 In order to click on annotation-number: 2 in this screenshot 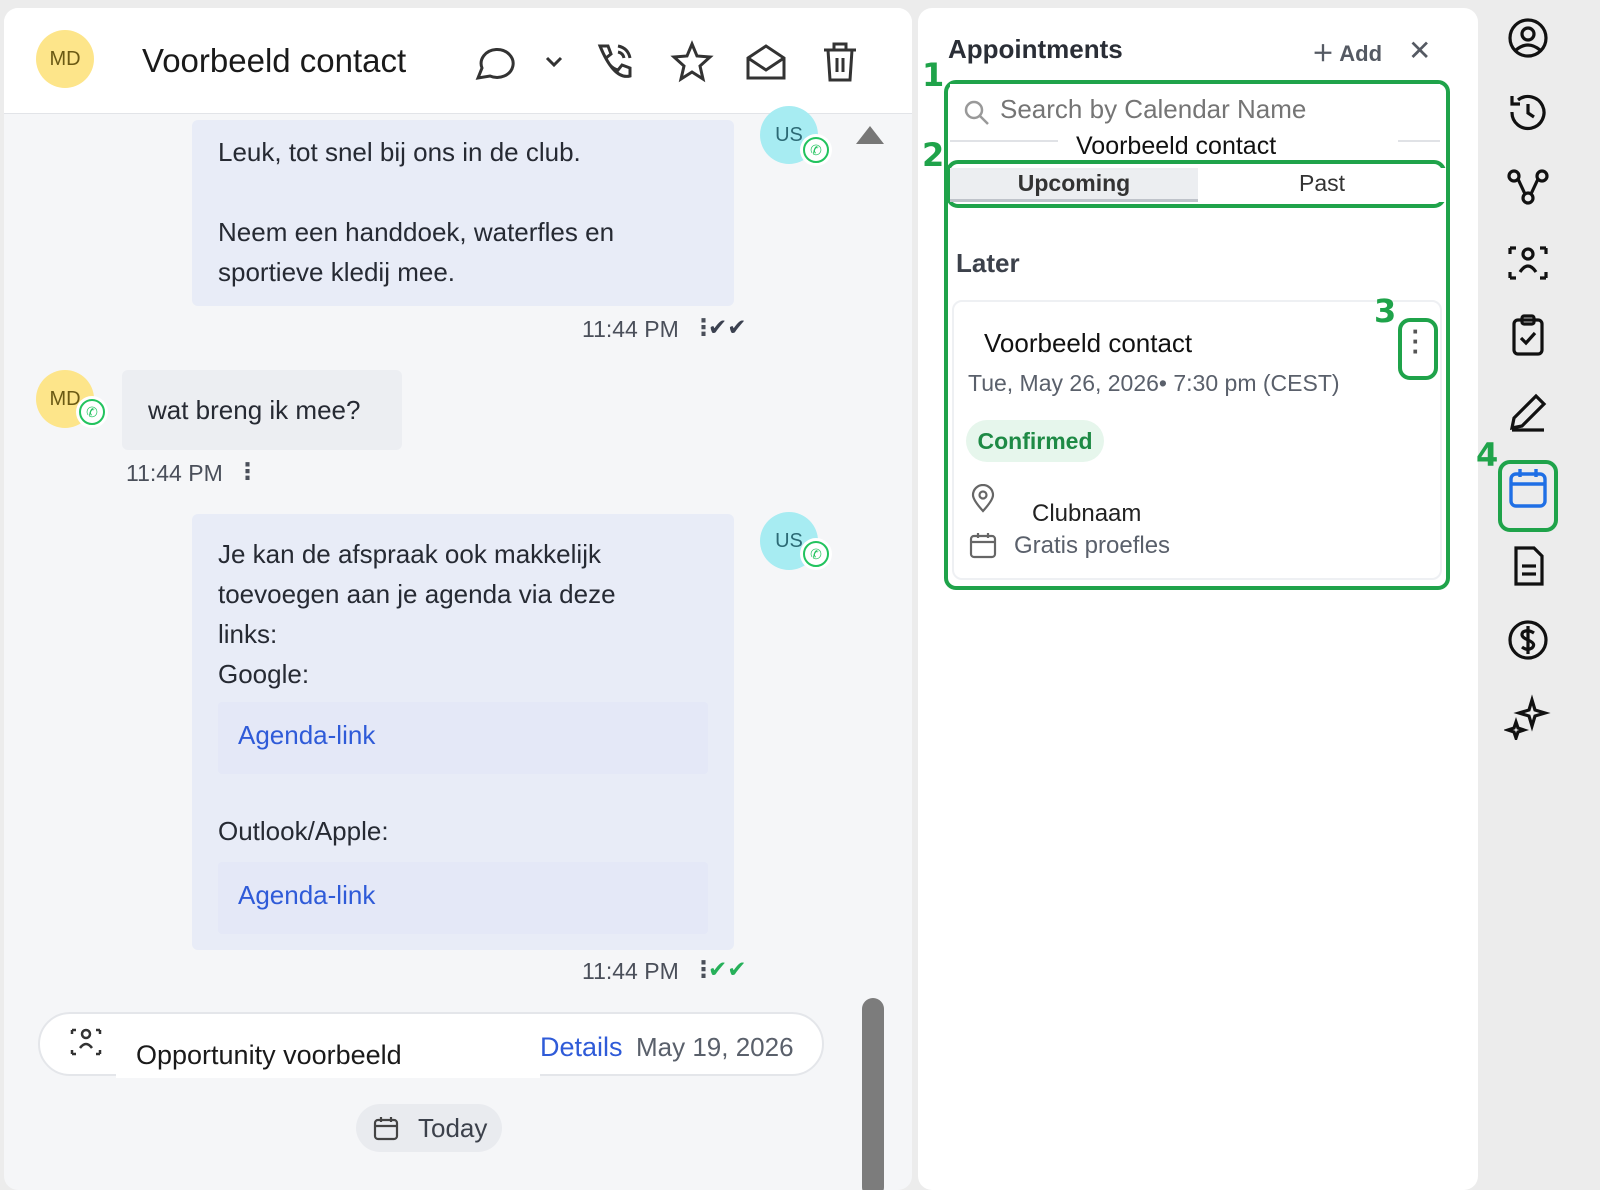, I will do `click(933, 155)`.